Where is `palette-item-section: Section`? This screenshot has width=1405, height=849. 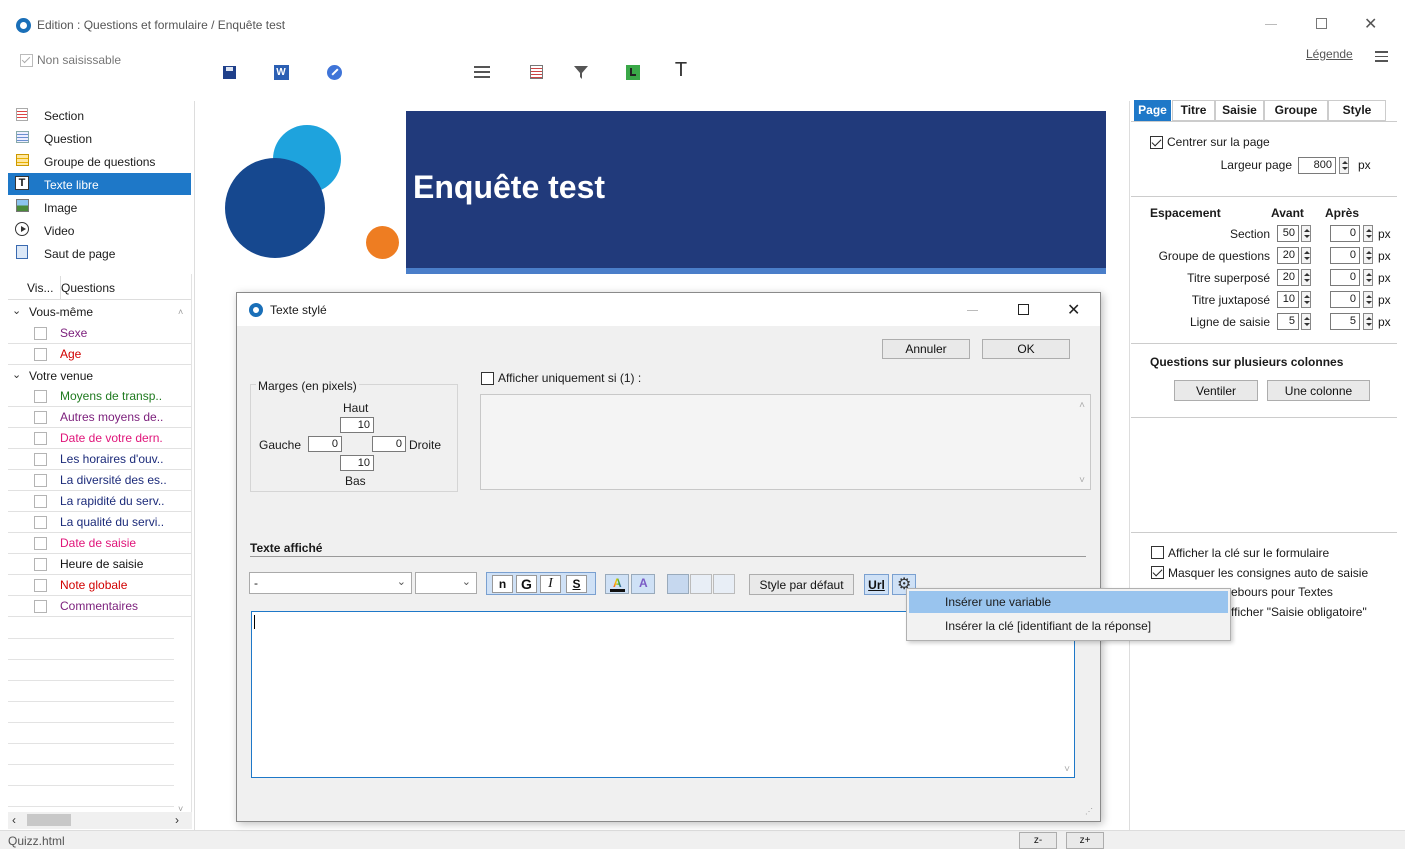 palette-item-section: Section is located at coordinates (99, 115).